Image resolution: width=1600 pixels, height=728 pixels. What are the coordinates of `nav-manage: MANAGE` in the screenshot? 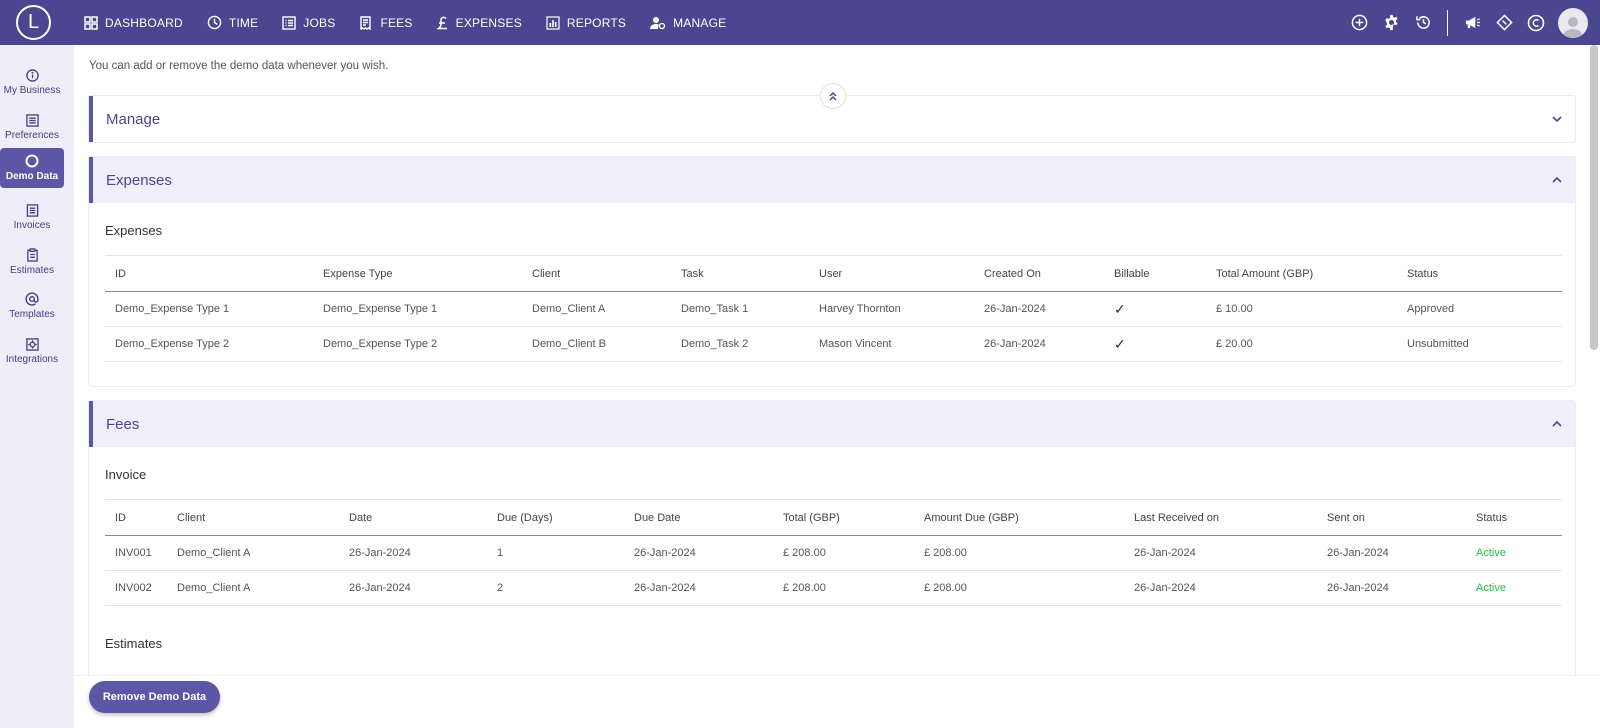 It's located at (688, 23).